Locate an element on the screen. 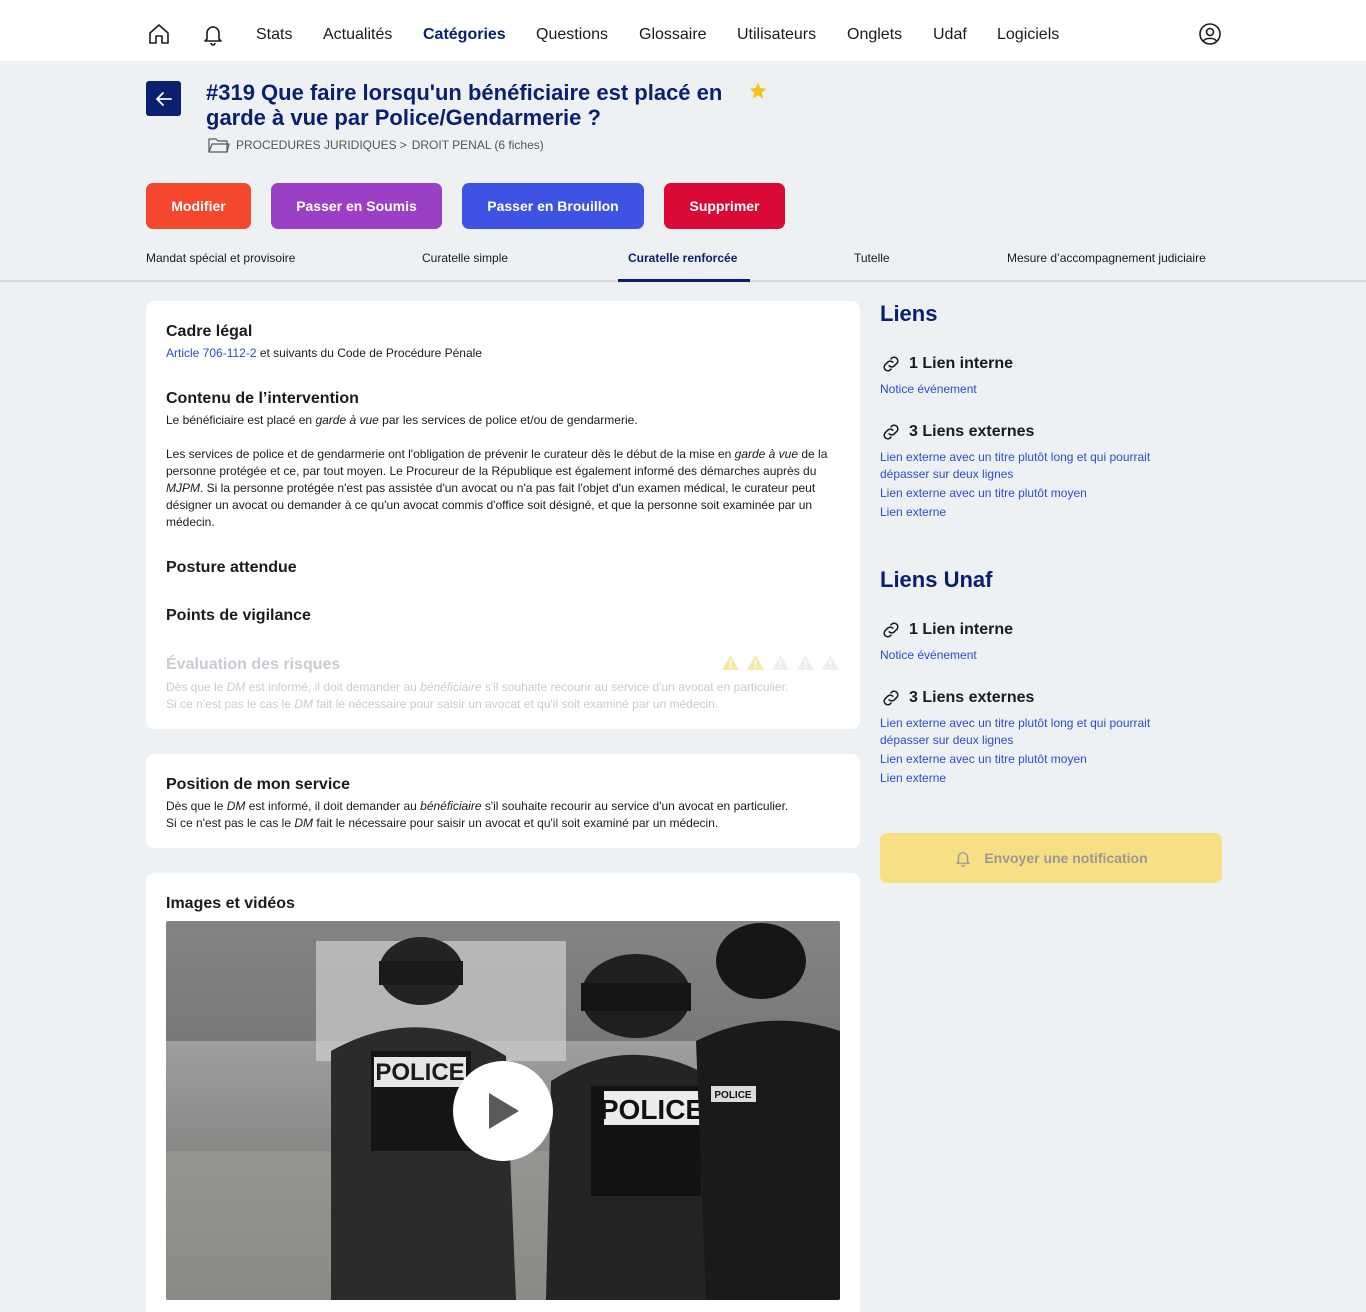  send-notification-label: Envoyer une notification is located at coordinates (1066, 858).